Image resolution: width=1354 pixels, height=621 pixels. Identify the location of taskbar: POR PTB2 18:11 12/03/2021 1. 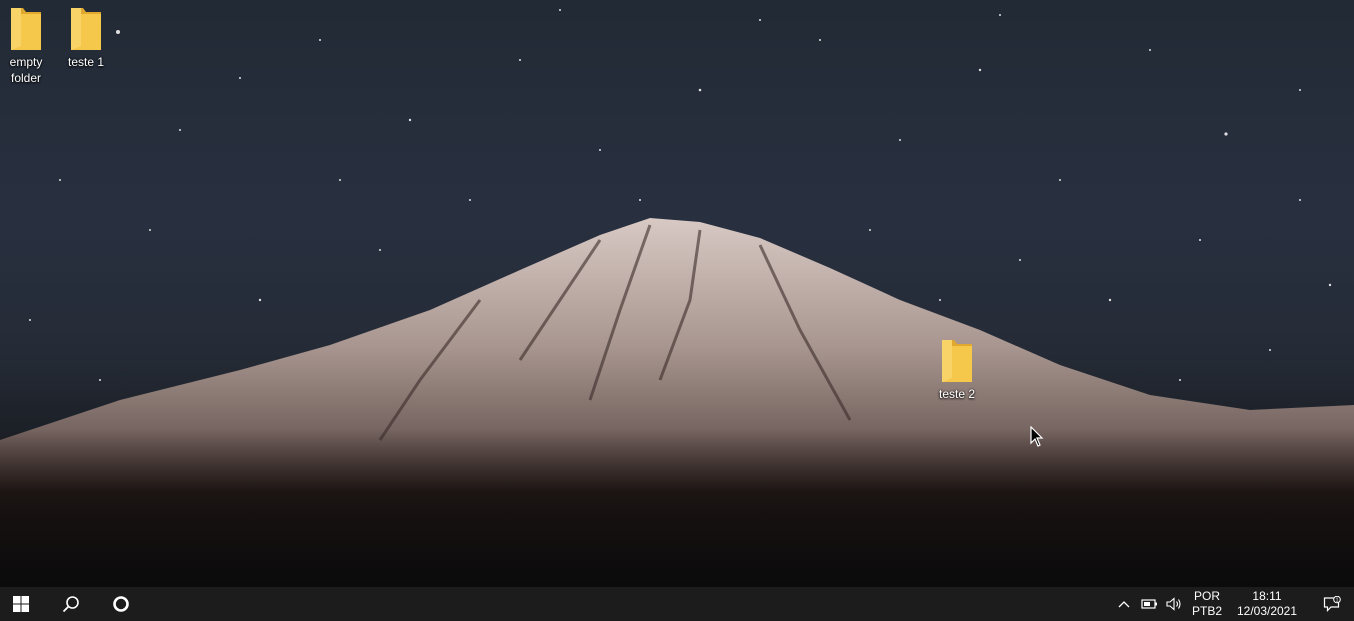
(677, 604).